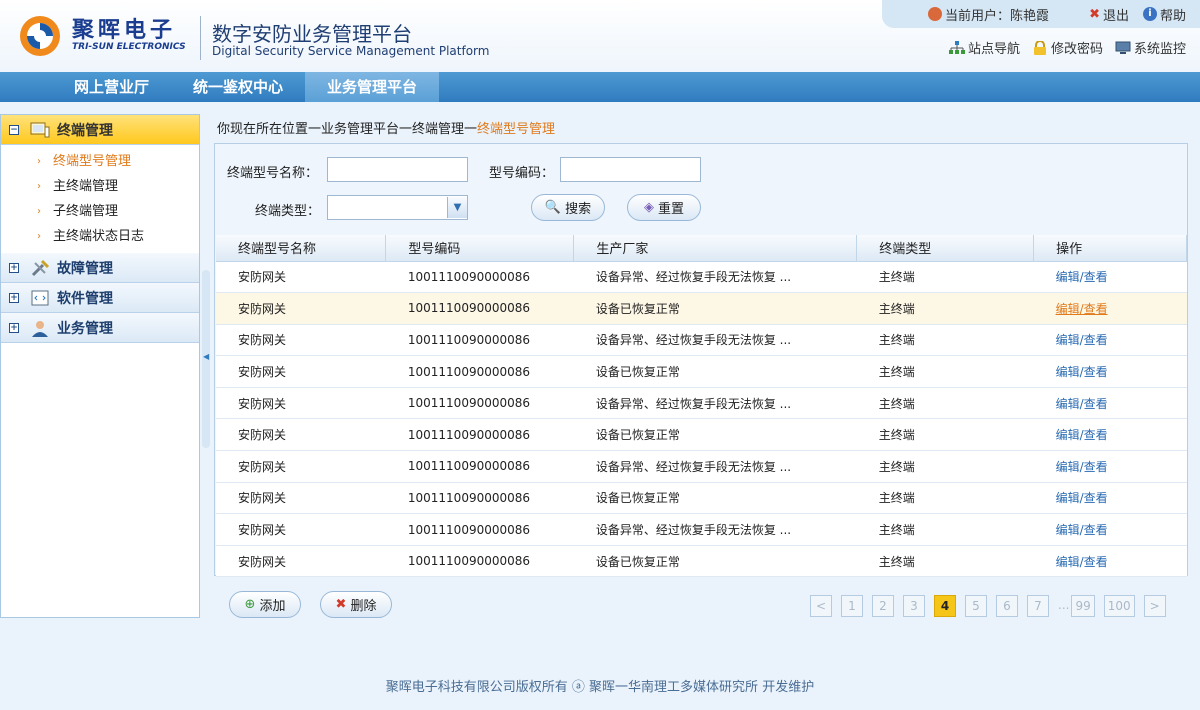 This screenshot has height=710, width=1200. Describe the element at coordinates (100, 268) in the screenshot. I see `sidebar-group-fault: + 故障管理` at that location.